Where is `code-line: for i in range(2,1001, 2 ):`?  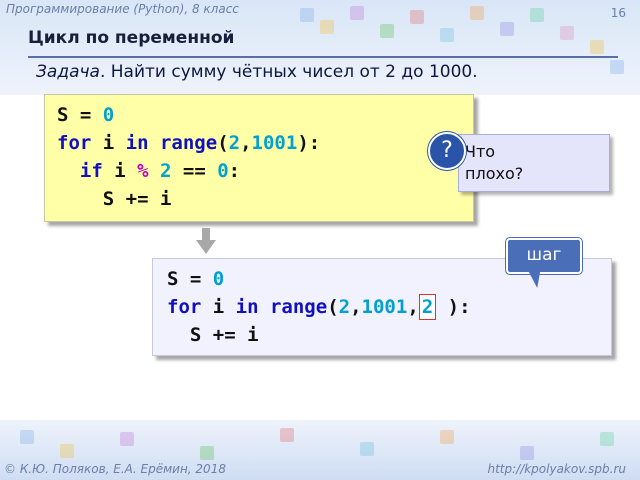
code-line: for i in range(2,1001, 2 ): is located at coordinates (389, 307).